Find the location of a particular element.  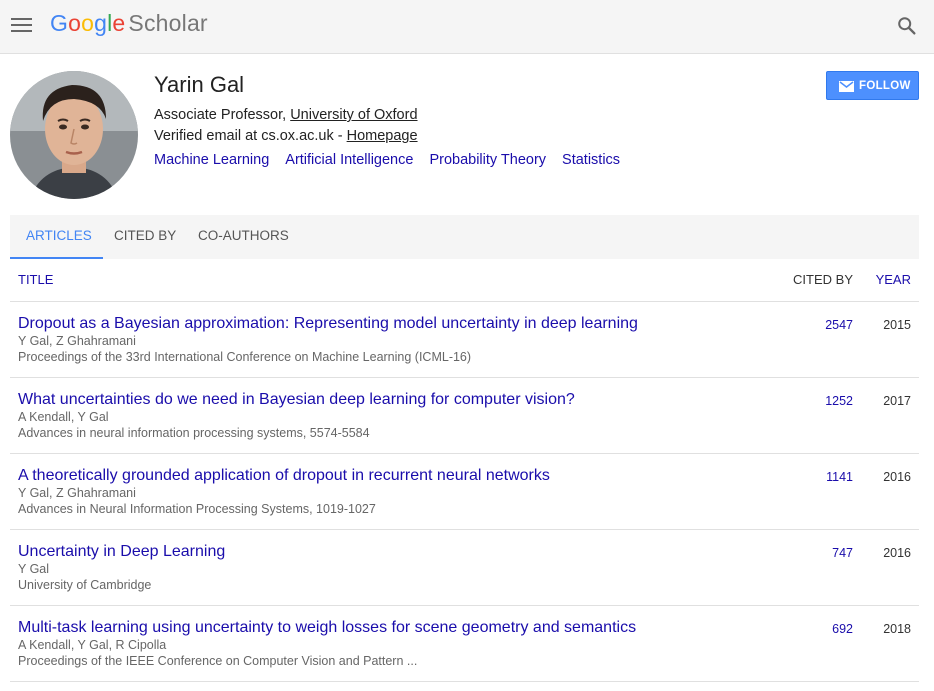

cited-by-count-link: 692 is located at coordinates (842, 629).